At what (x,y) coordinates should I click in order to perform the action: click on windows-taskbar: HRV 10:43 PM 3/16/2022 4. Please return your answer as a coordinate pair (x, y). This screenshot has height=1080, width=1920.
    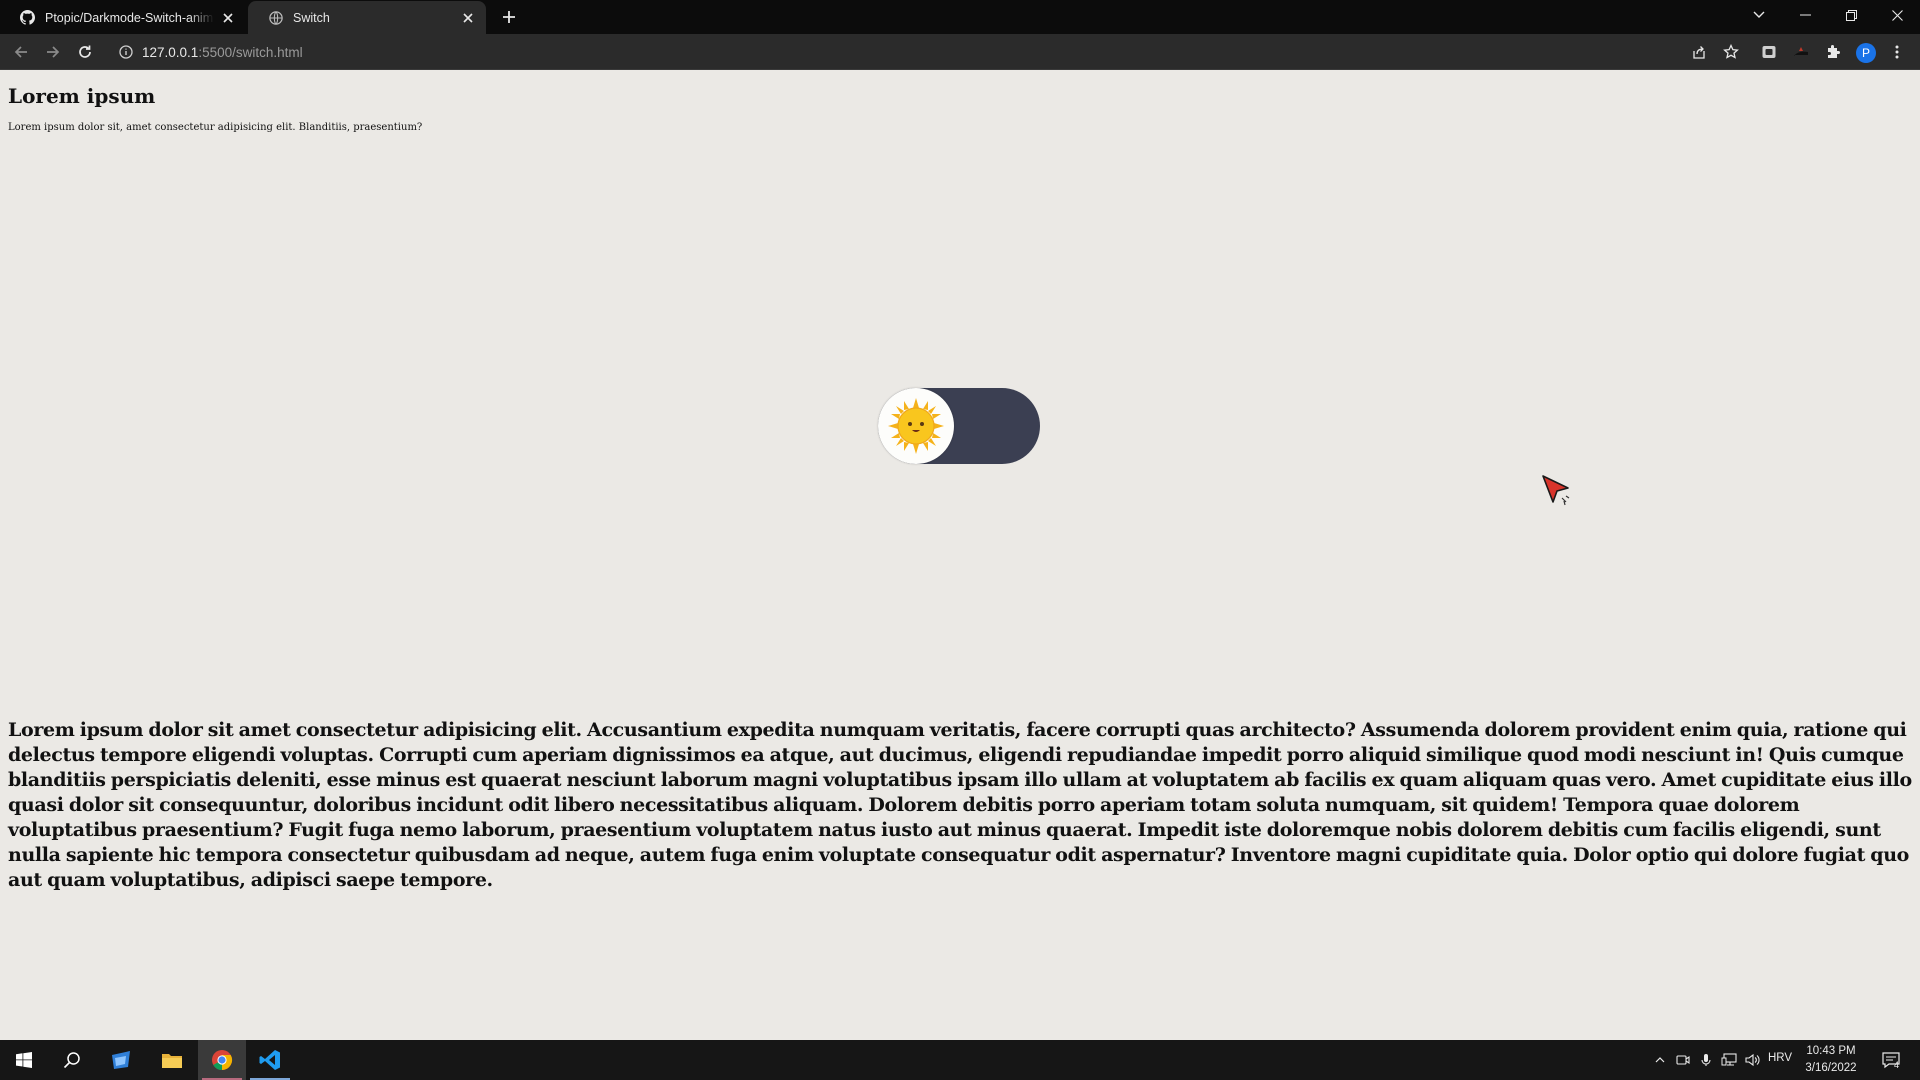
    Looking at the image, I should click on (960, 1060).